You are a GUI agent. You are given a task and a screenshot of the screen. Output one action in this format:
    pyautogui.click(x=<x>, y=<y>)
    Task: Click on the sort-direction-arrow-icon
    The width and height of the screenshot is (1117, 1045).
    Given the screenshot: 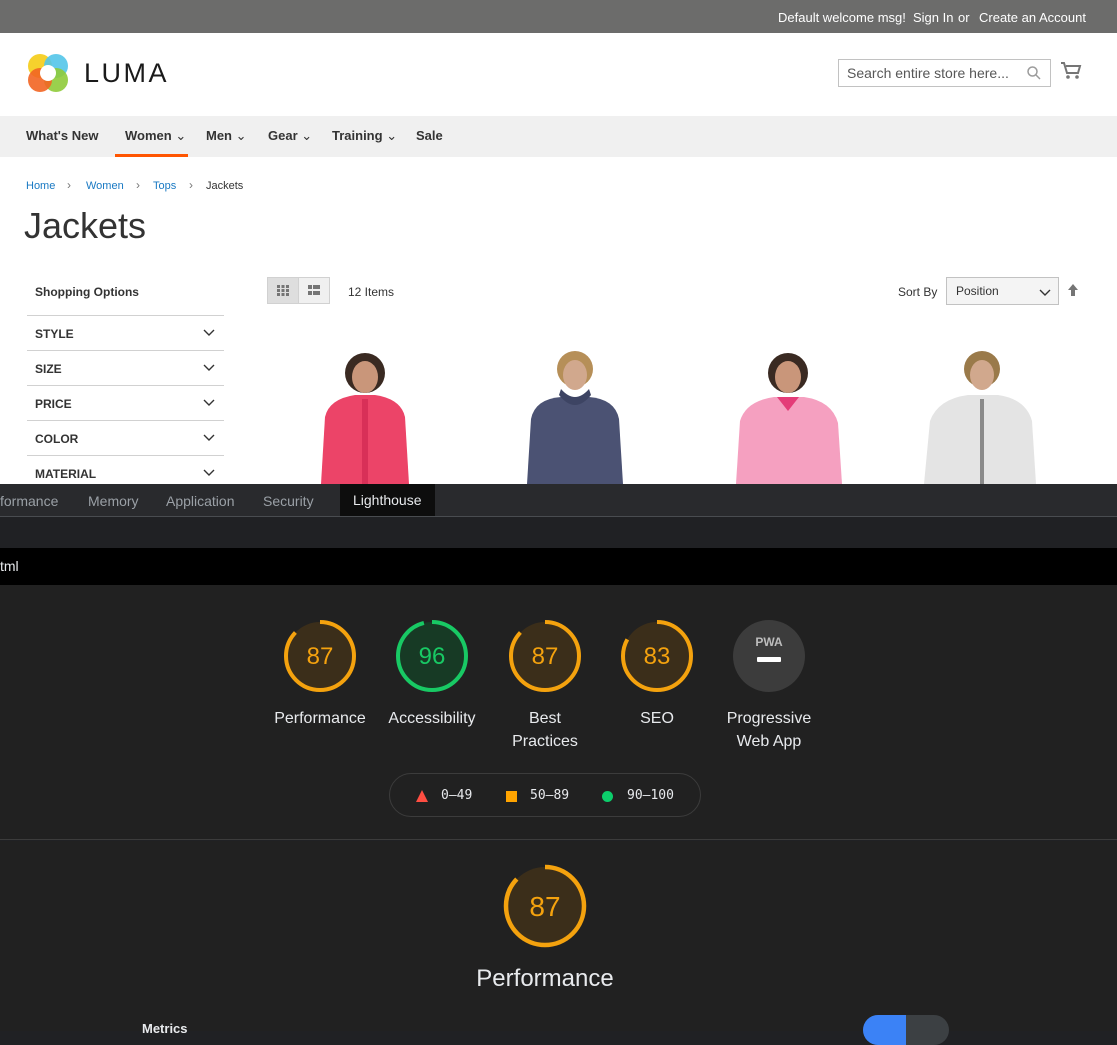 What is the action you would take?
    pyautogui.click(x=1073, y=290)
    